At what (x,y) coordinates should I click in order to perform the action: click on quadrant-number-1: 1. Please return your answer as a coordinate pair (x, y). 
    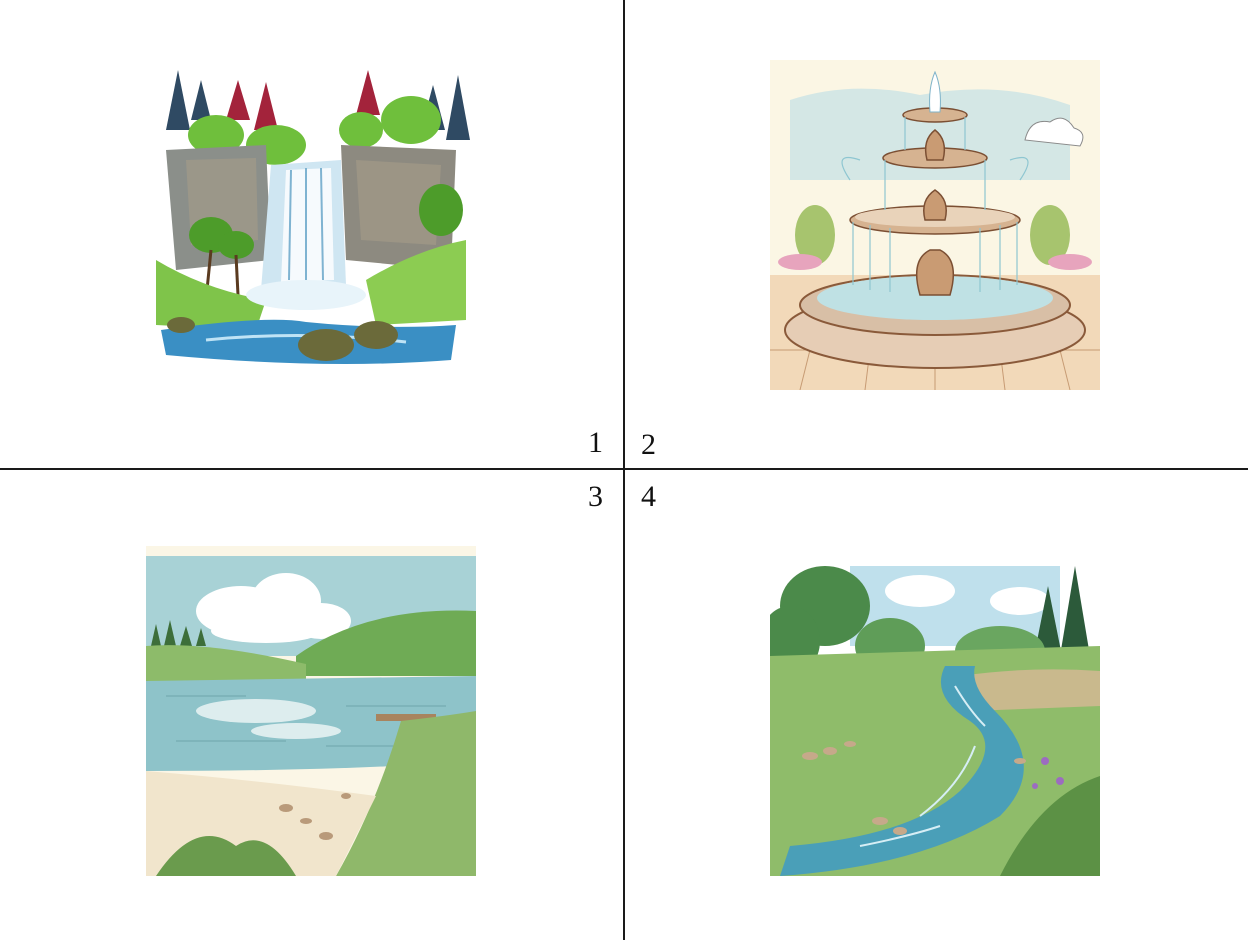
    Looking at the image, I should click on (595, 442).